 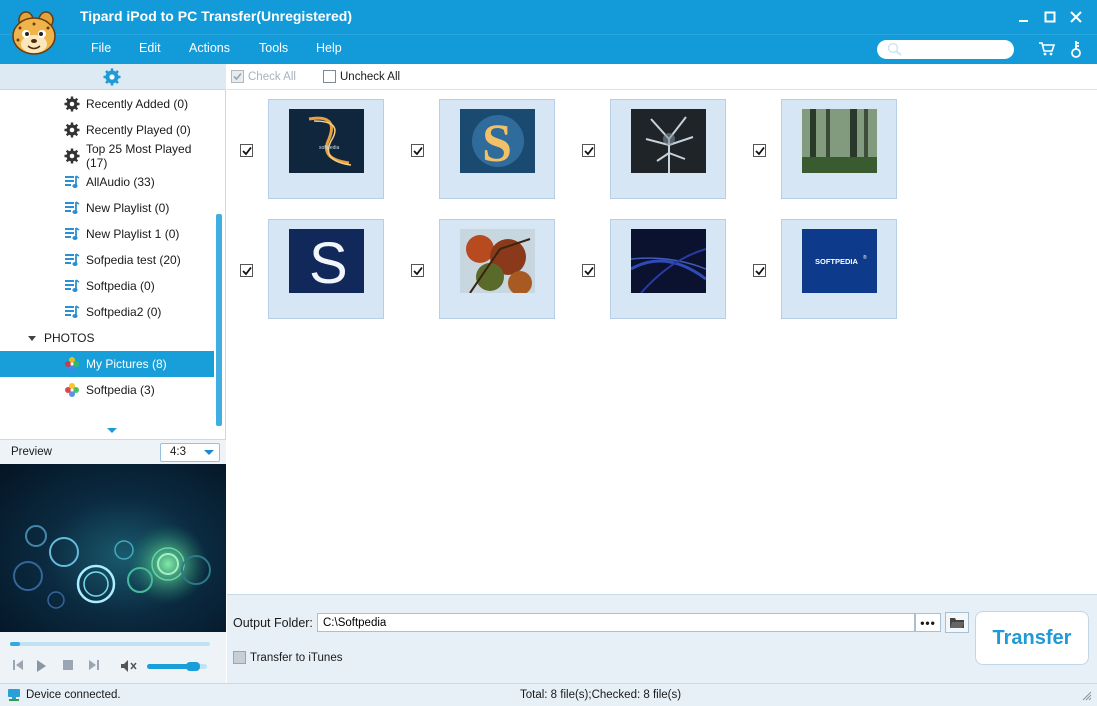 I want to click on volume-slider, so click(x=177, y=666).